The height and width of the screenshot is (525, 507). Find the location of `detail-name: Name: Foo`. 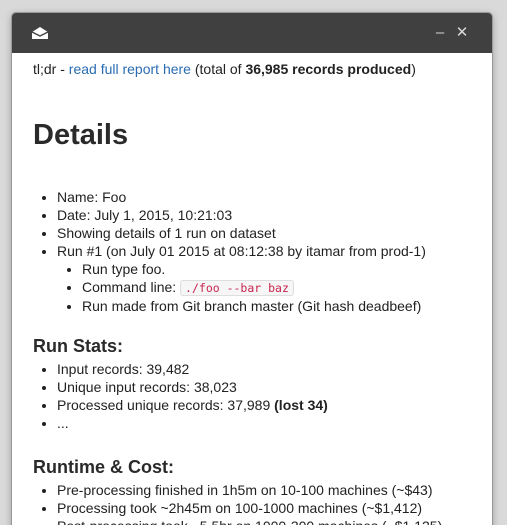

detail-name: Name: Foo is located at coordinates (274, 197).